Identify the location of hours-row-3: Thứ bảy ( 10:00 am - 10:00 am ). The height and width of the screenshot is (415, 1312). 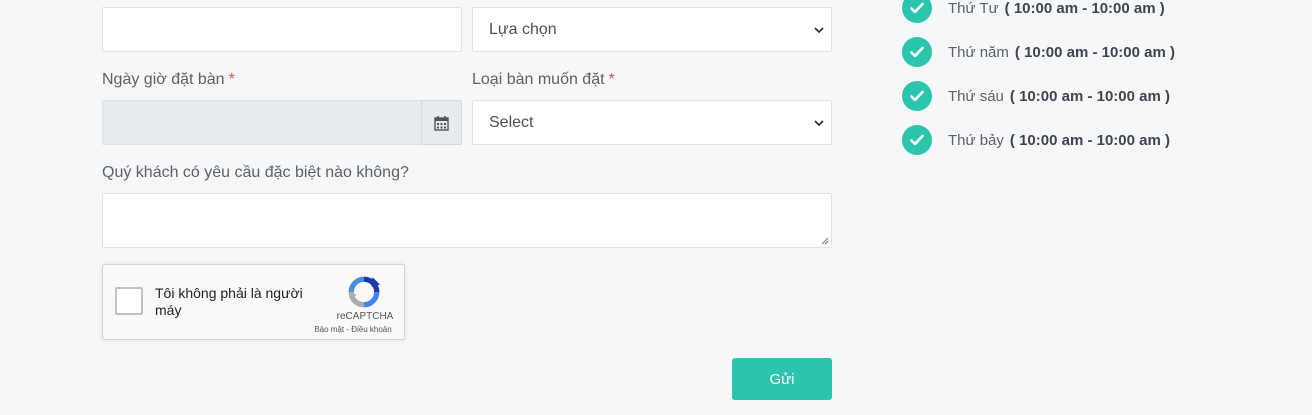
(1102, 140).